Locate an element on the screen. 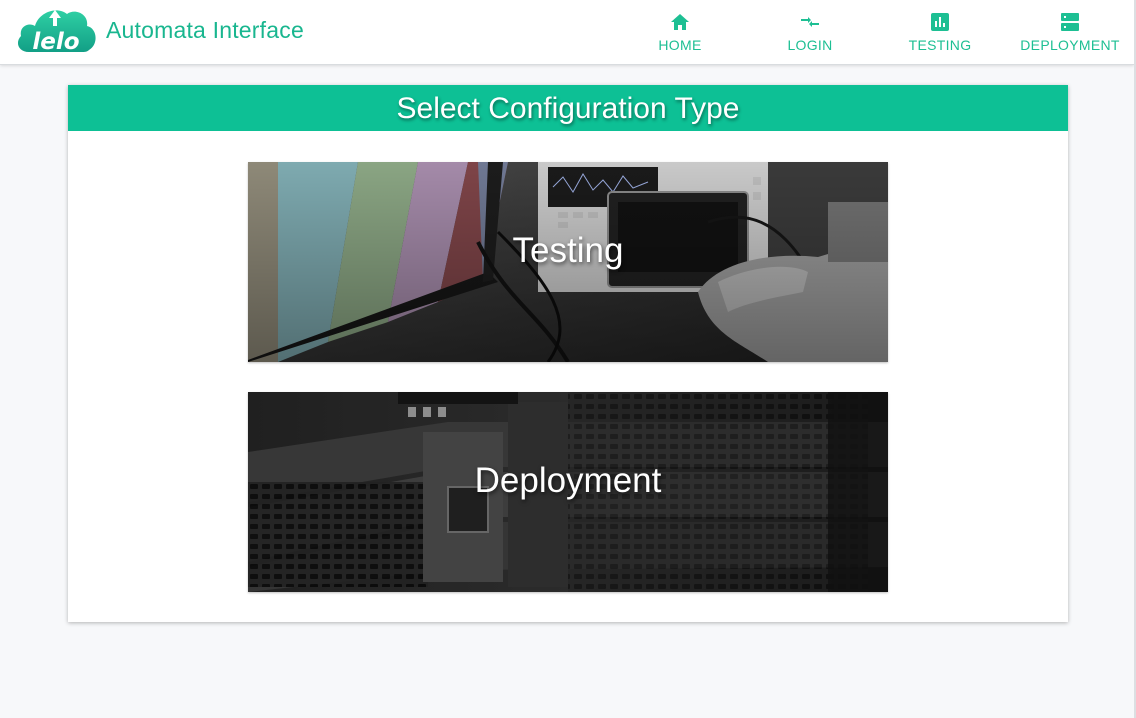  app-title: Automata Interface is located at coordinates (205, 30).